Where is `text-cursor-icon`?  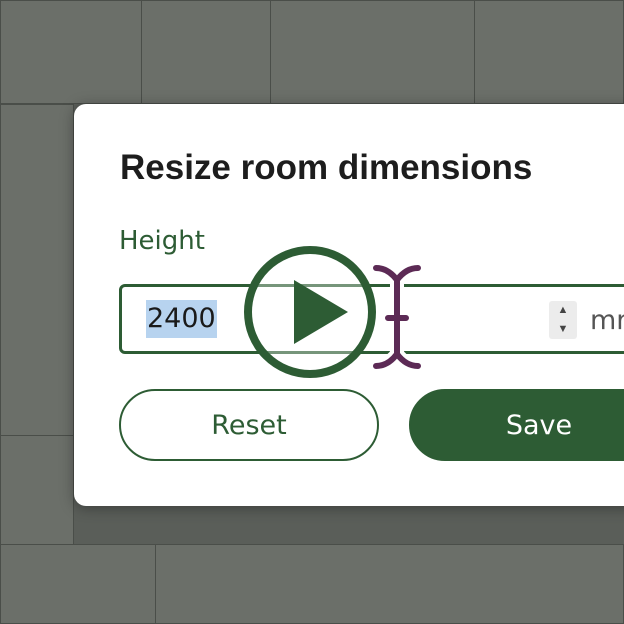
text-cursor-icon is located at coordinates (397, 317).